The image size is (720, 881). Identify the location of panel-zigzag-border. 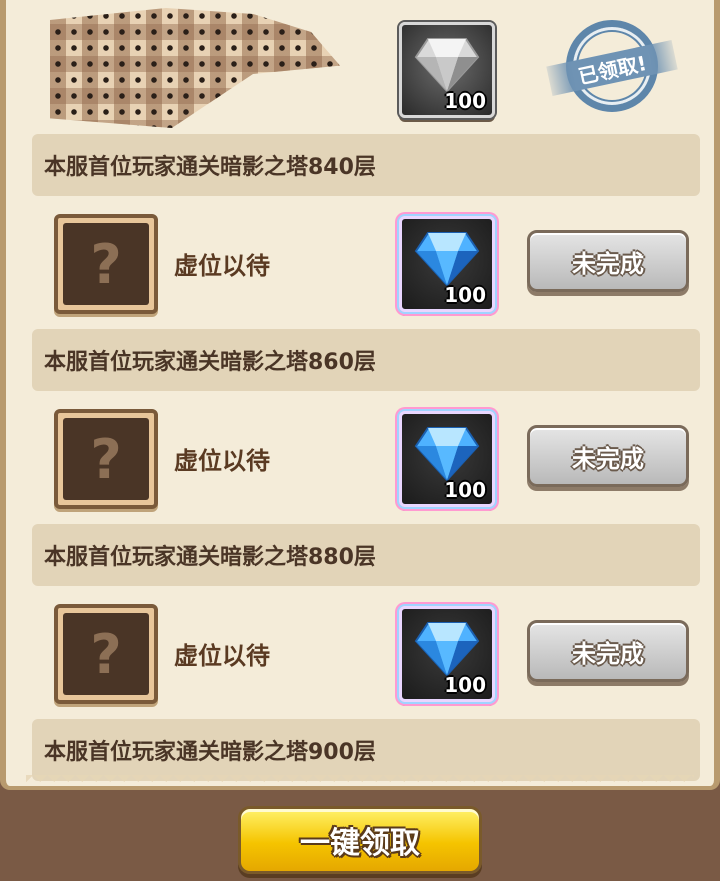
(360, 780).